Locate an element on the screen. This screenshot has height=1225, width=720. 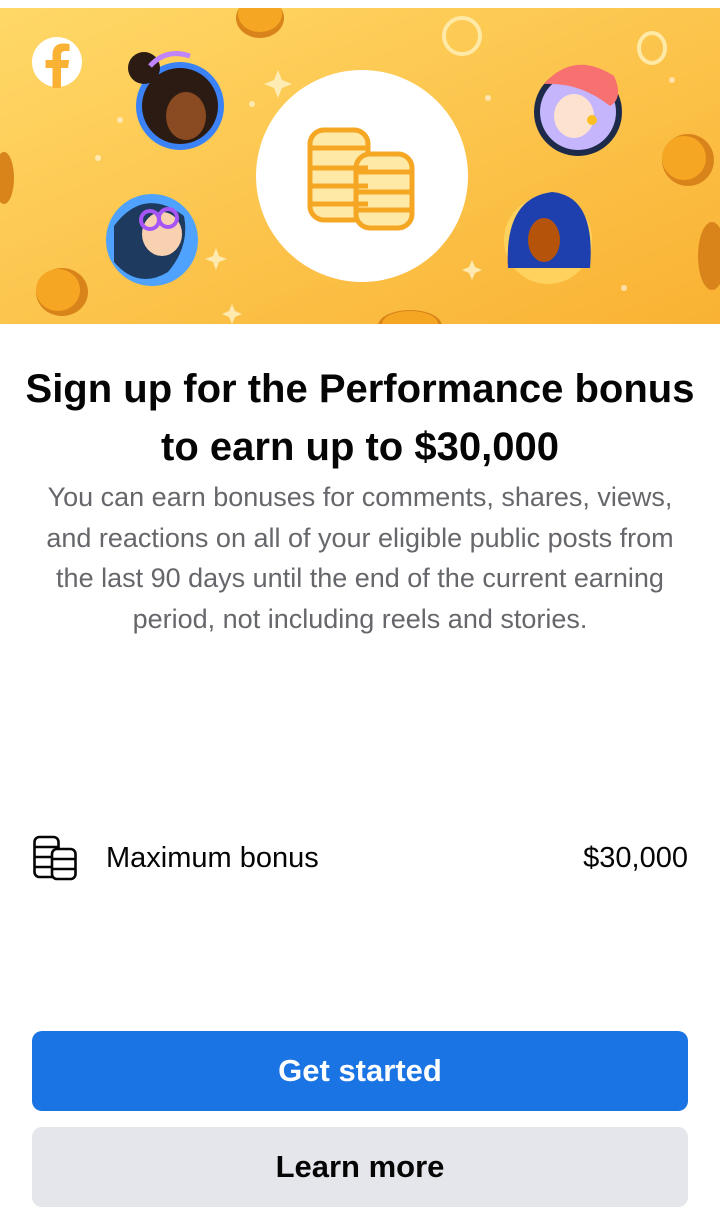
maximum-bonus-label: Maximum bonus is located at coordinates (212, 858).